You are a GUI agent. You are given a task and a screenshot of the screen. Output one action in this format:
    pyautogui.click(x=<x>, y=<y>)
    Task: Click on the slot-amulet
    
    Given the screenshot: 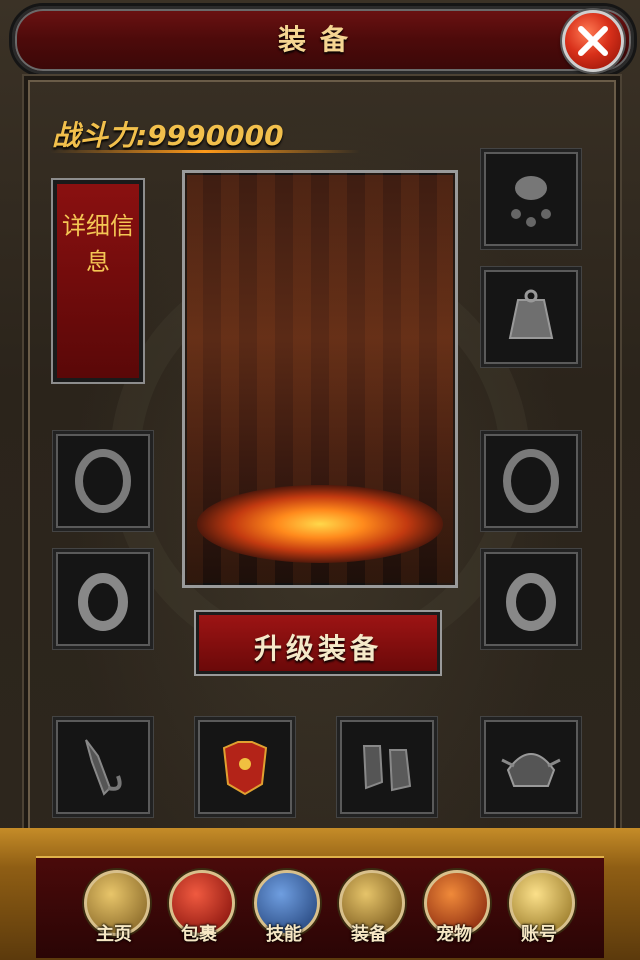 What is the action you would take?
    pyautogui.click(x=531, y=317)
    